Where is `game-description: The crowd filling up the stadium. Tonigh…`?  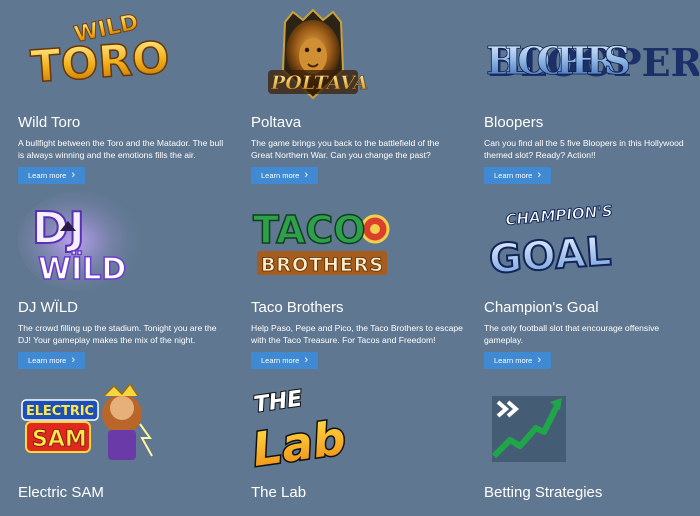
game-description: The crowd filling up the stadium. Tonigh… is located at coordinates (117, 334).